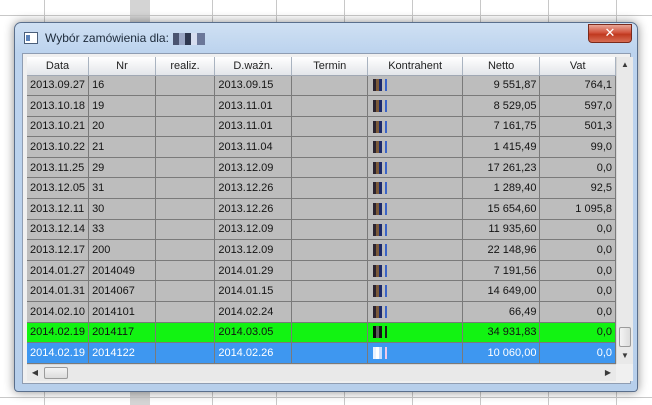 Image resolution: width=652 pixels, height=405 pixels. What do you see at coordinates (35, 373) in the screenshot?
I see `scroll-left-arrow-icon: ◀` at bounding box center [35, 373].